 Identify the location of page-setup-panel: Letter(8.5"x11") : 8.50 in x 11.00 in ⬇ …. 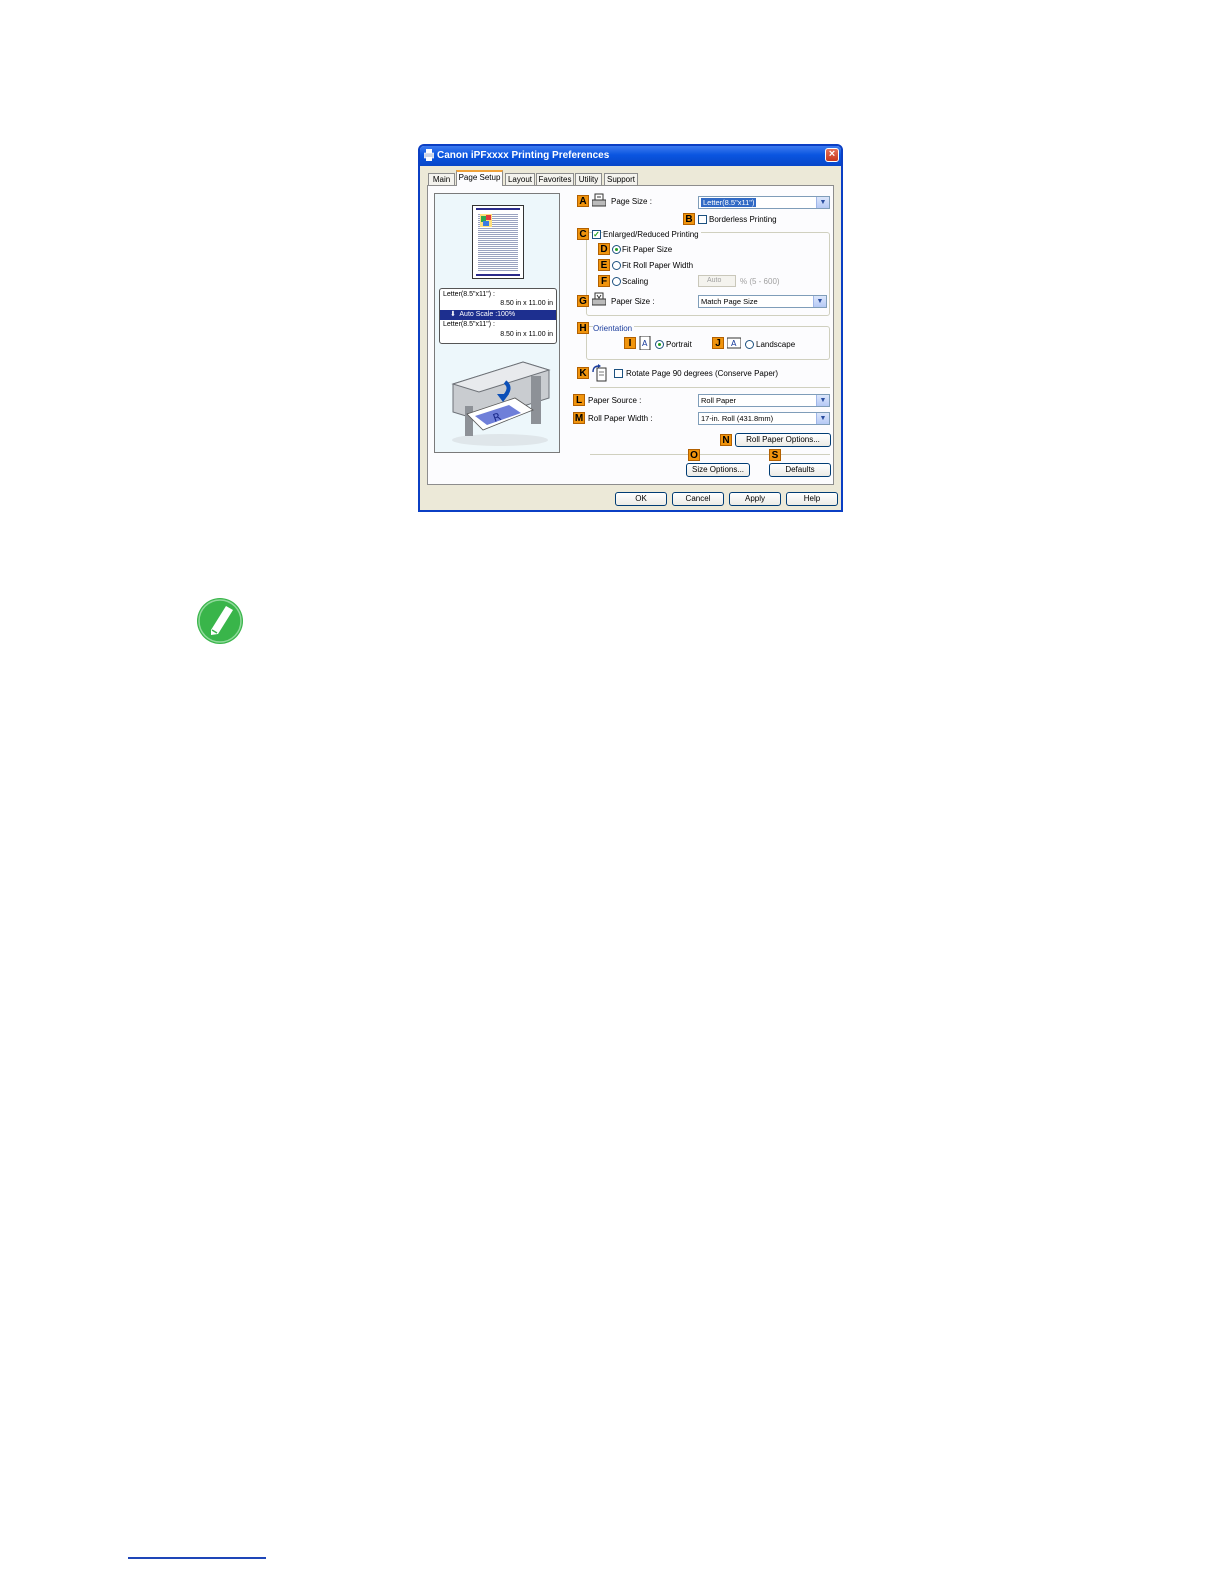
(630, 335).